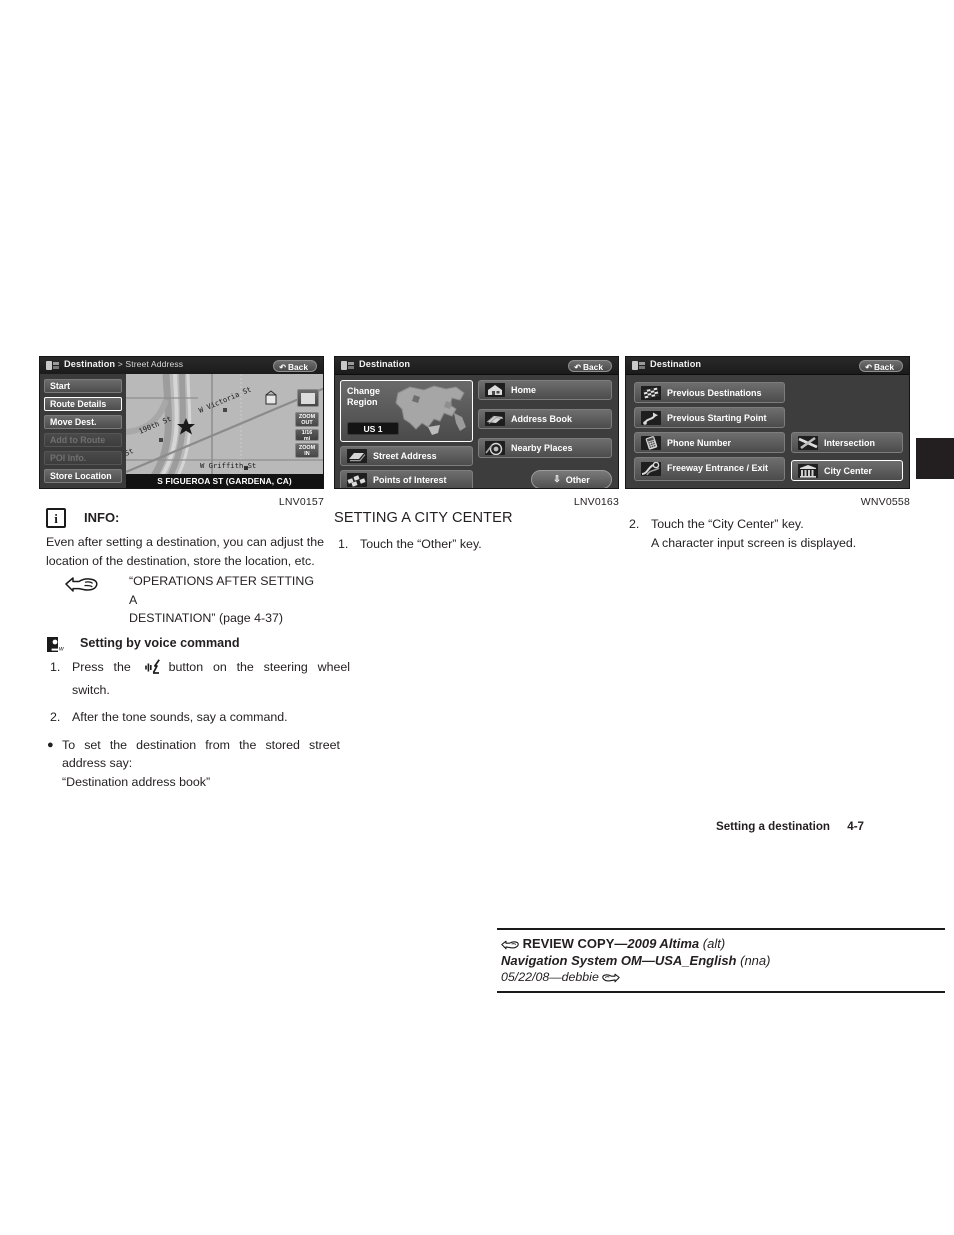 The image size is (954, 1235). Describe the element at coordinates (495, 390) in the screenshot. I see `home-icon` at that location.